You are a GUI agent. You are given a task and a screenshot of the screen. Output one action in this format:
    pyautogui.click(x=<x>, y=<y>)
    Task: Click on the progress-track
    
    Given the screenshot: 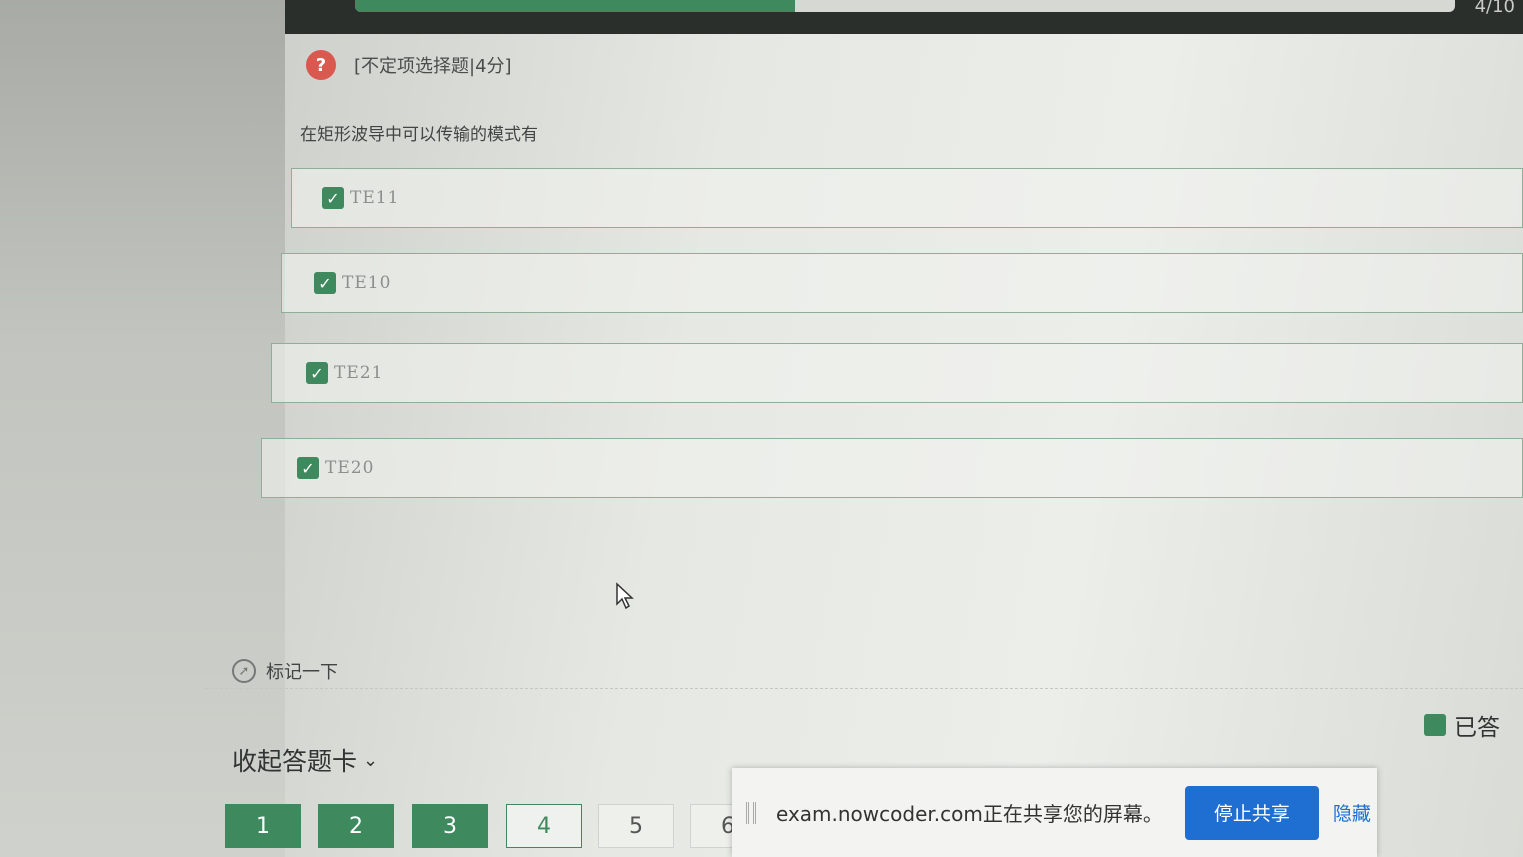 What is the action you would take?
    pyautogui.click(x=905, y=6)
    